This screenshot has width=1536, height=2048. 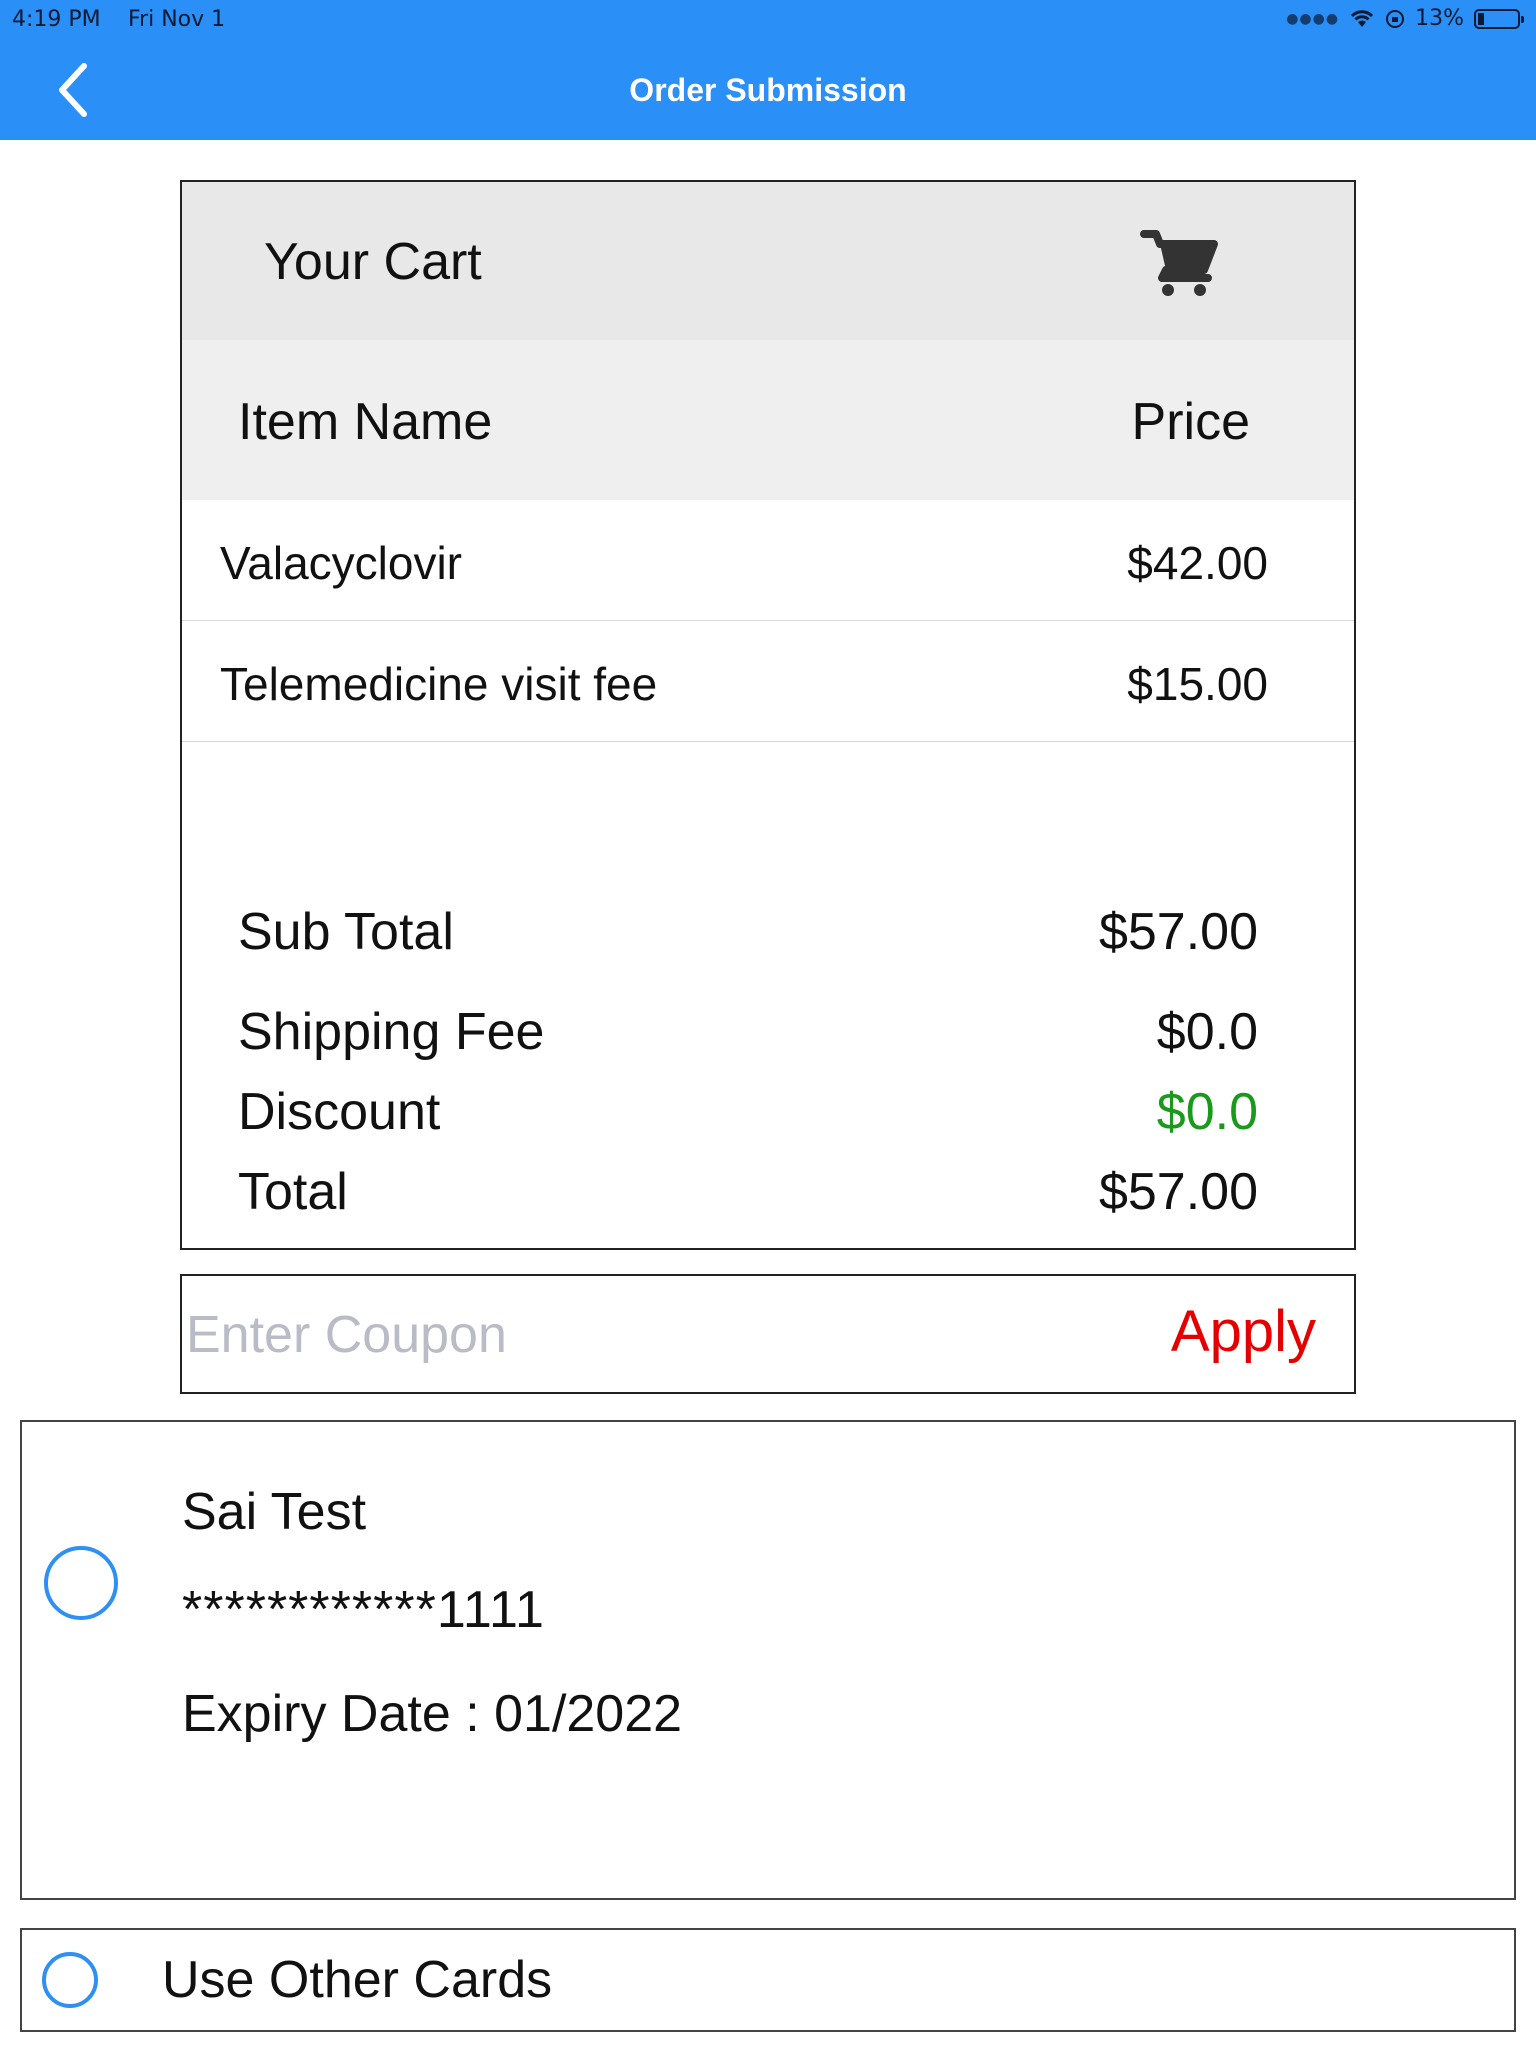 What do you see at coordinates (1243, 1331) in the screenshot?
I see `apply-coupon-button: Apply` at bounding box center [1243, 1331].